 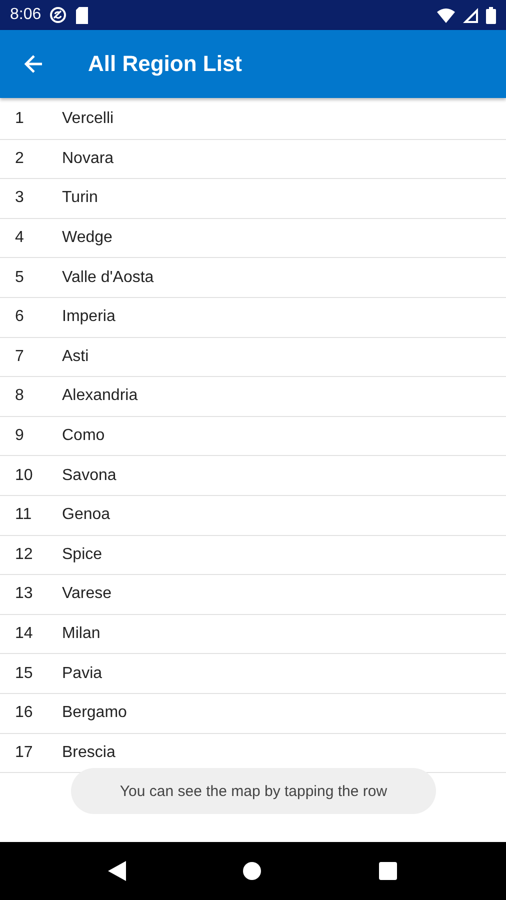 What do you see at coordinates (82, 555) in the screenshot?
I see `region-name: Spice` at bounding box center [82, 555].